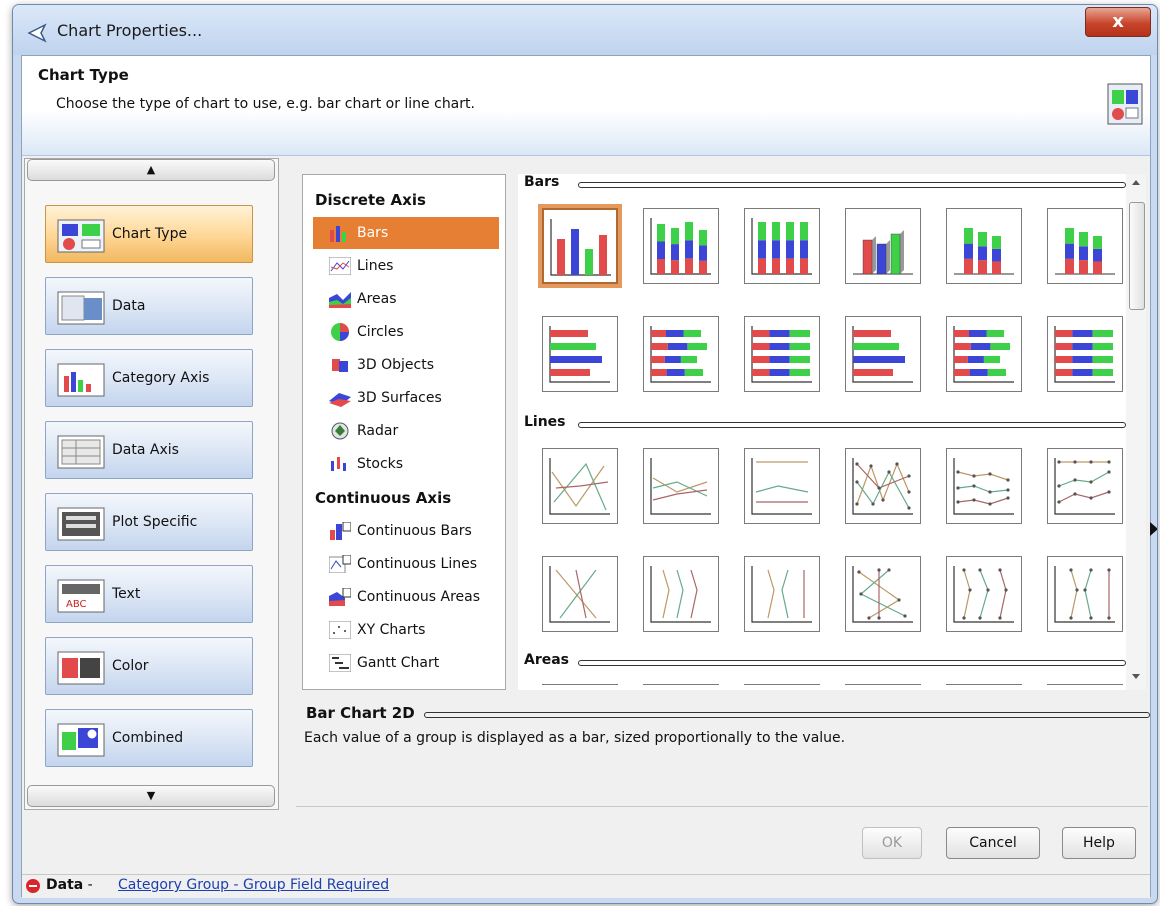 The width and height of the screenshot is (1160, 906). What do you see at coordinates (253, 885) in the screenshot?
I see `status-error-link: Category Group - Group Field Required` at bounding box center [253, 885].